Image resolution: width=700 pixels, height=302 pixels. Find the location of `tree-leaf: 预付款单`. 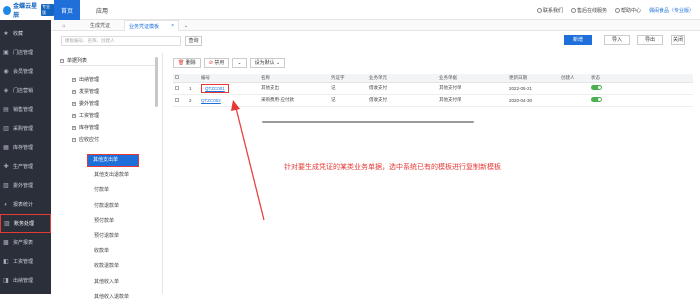

tree-leaf: 预付款单 is located at coordinates (104, 221).